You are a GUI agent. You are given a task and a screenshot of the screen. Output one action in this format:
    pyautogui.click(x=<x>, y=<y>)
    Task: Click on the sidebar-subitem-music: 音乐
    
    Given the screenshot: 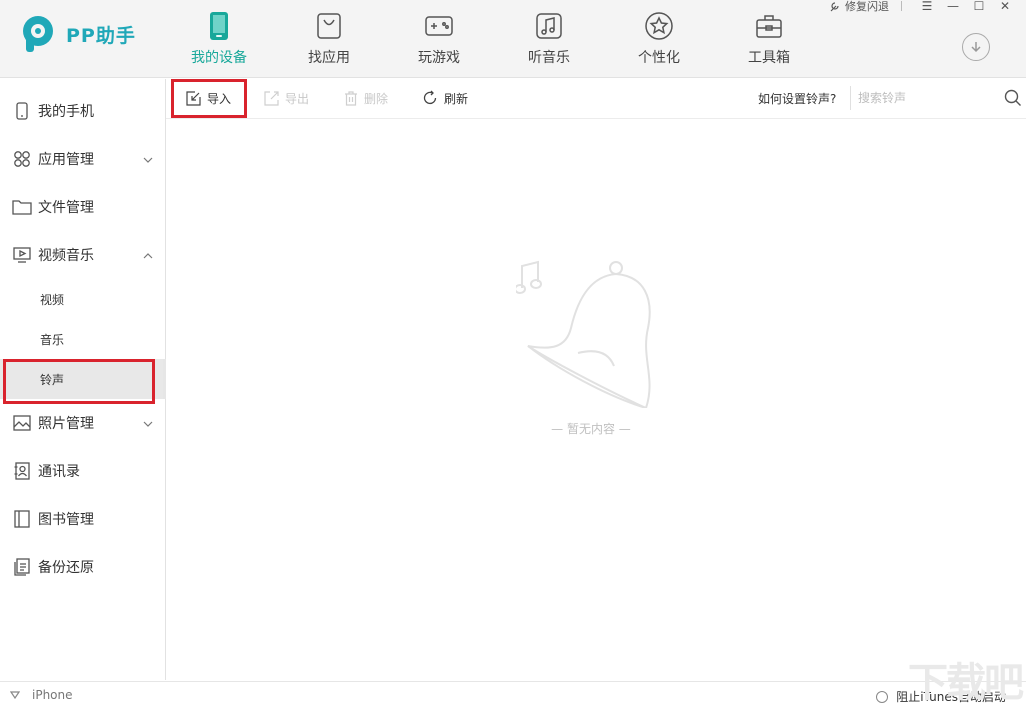 What is the action you would take?
    pyautogui.click(x=82, y=339)
    